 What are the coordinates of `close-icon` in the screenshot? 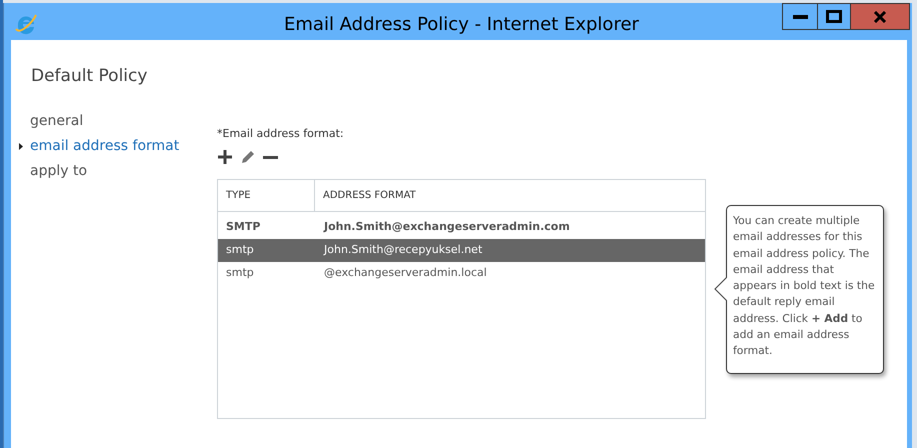 It's located at (880, 16).